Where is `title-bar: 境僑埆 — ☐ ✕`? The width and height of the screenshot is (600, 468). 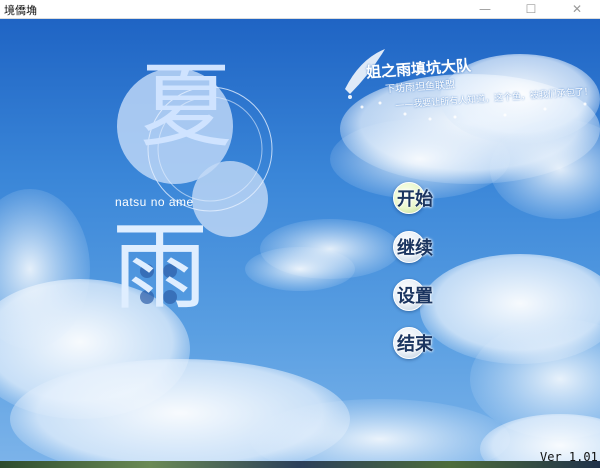 title-bar: 境僑埆 — ☐ ✕ is located at coordinates (300, 9).